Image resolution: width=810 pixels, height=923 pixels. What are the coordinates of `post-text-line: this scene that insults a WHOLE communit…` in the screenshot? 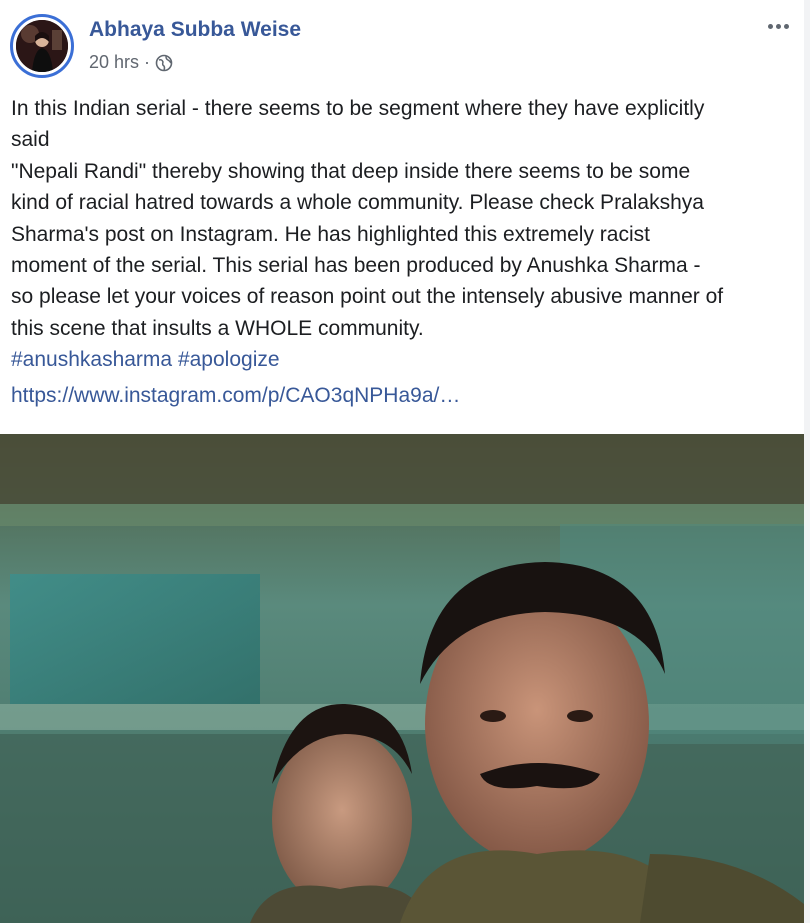 It's located at (217, 328).